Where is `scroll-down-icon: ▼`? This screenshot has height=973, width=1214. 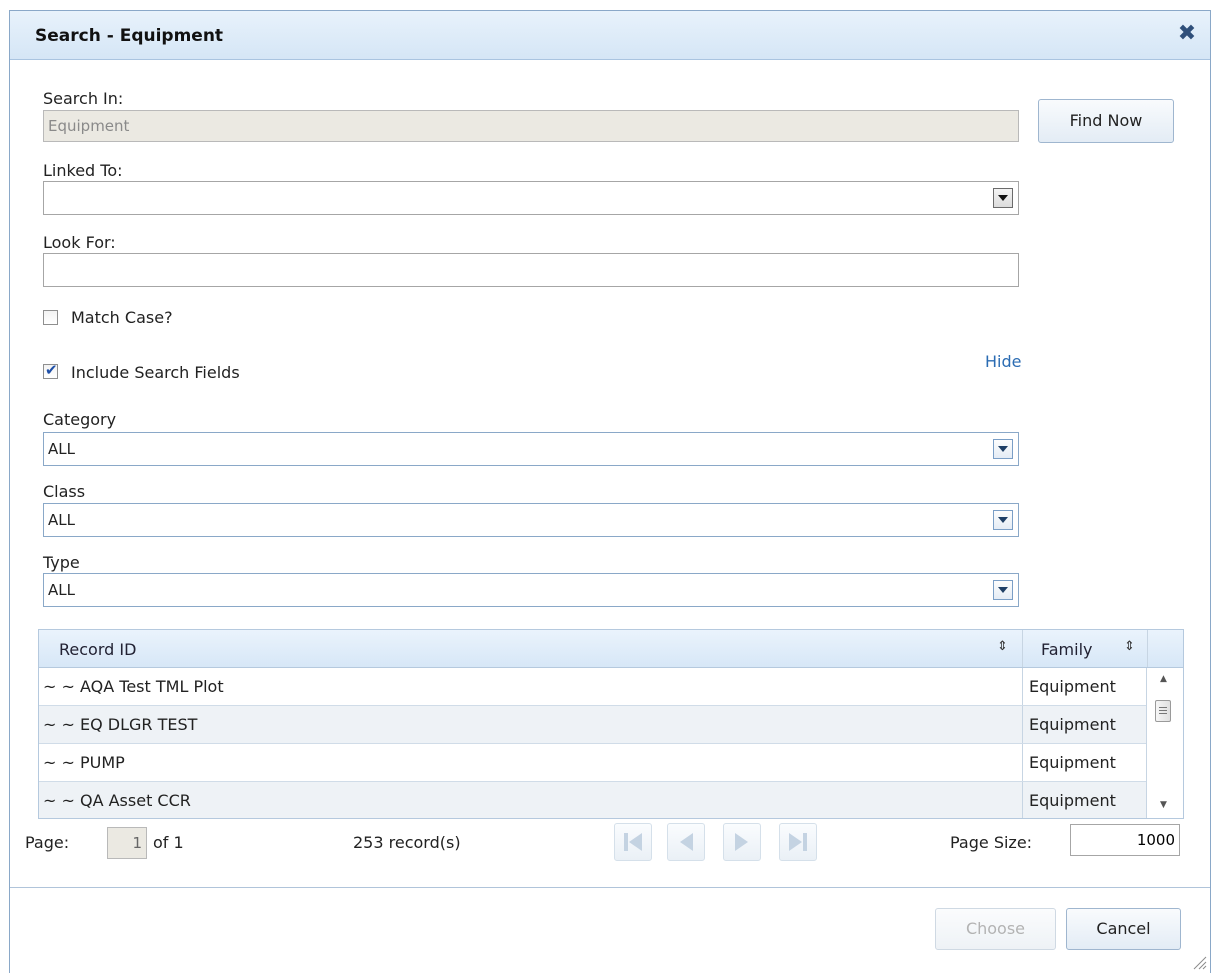
scroll-down-icon: ▼ is located at coordinates (1163, 805).